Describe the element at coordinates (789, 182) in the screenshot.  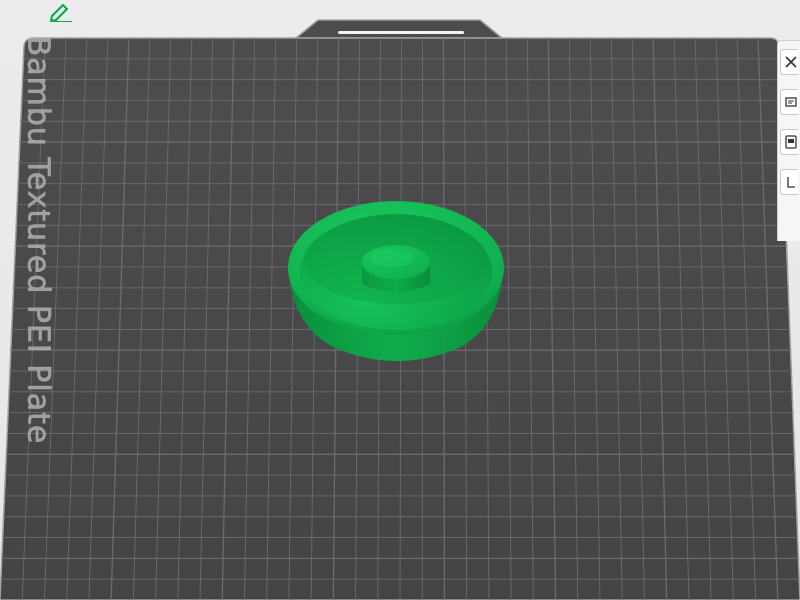
I see `layer-icon` at that location.